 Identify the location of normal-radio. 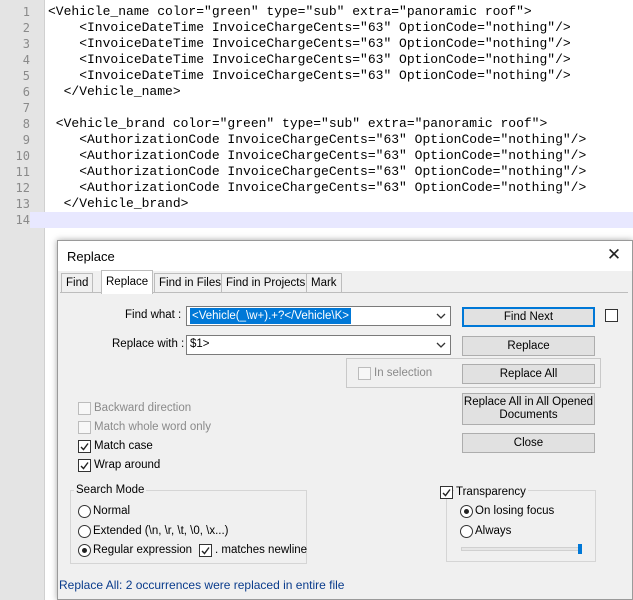
(84, 511).